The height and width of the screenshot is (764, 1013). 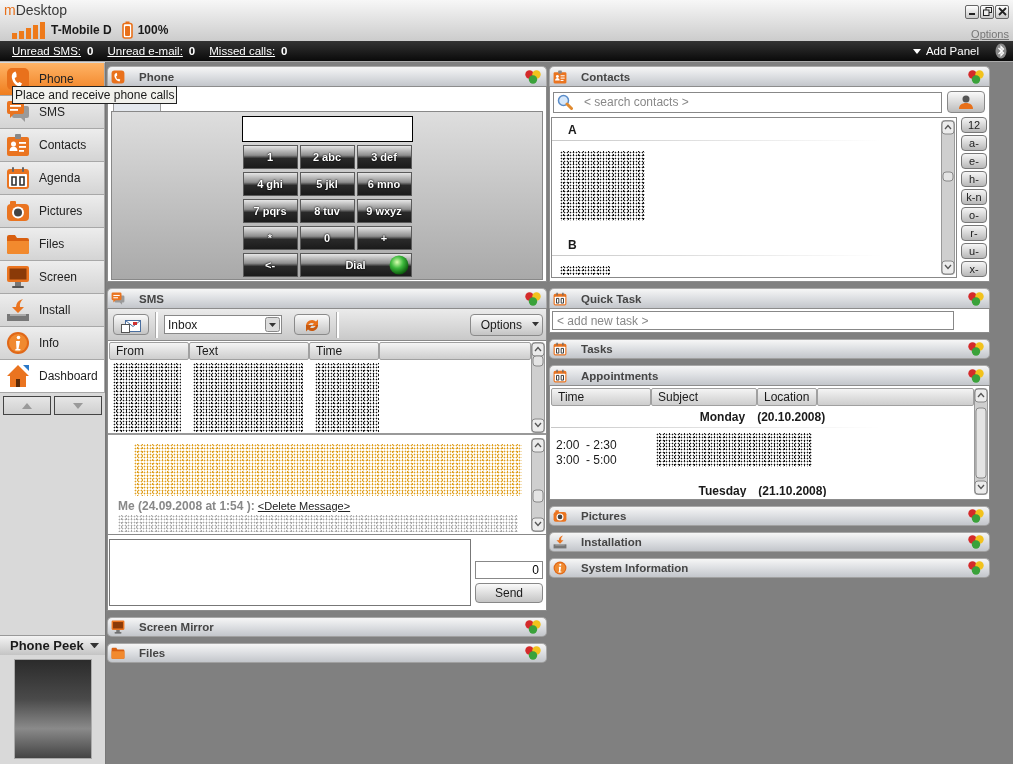 What do you see at coordinates (223, 324) in the screenshot?
I see `folder-dropdown: Inbox` at bounding box center [223, 324].